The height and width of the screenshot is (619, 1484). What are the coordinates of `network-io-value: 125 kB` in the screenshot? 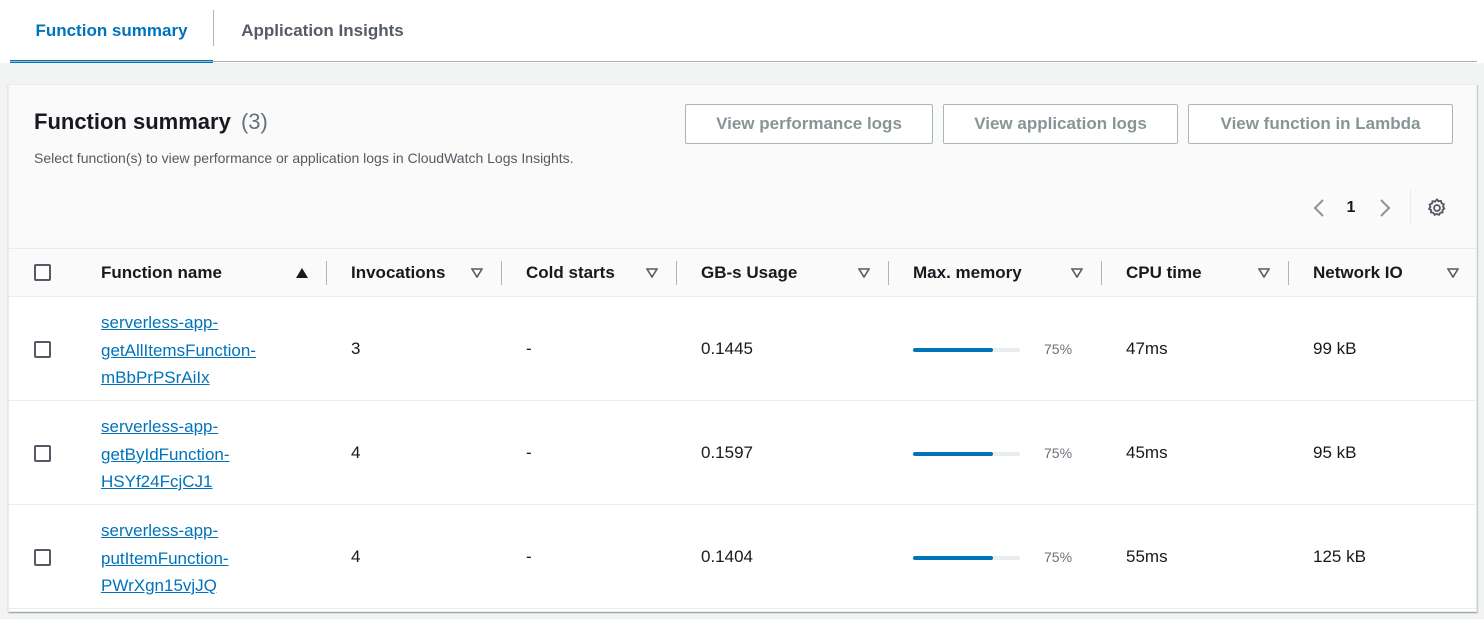 It's located at (1339, 556).